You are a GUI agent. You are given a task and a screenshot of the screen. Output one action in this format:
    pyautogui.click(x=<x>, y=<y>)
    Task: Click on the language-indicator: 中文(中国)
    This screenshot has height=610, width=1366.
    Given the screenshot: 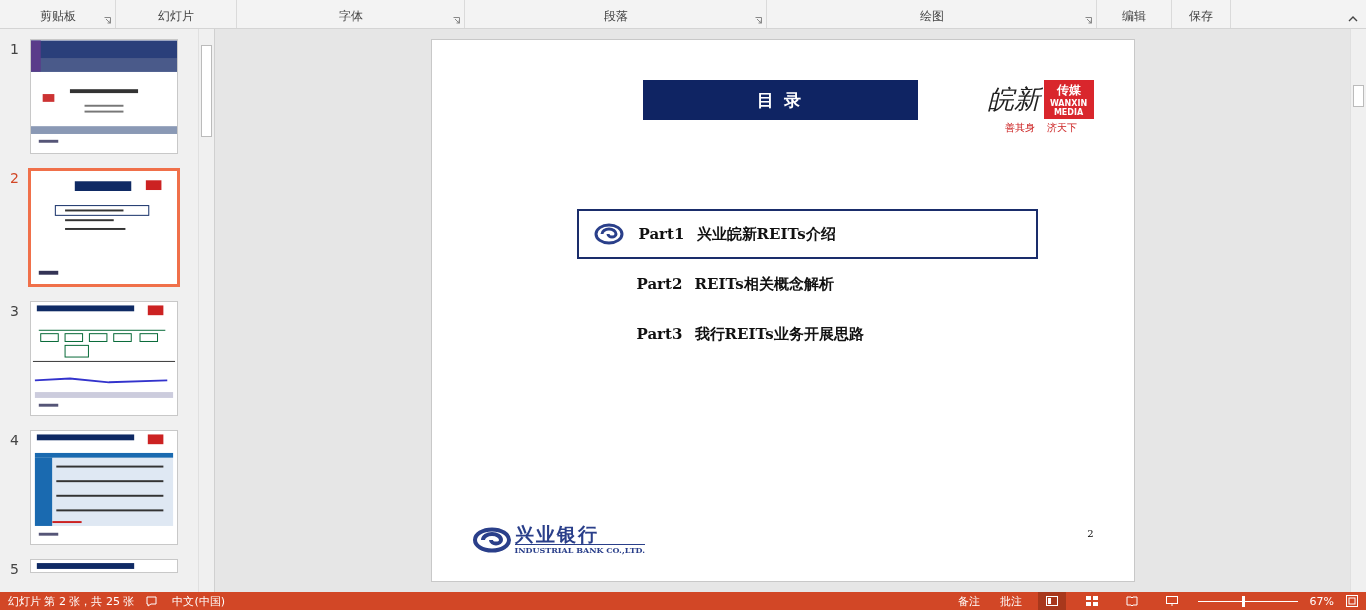 What is the action you would take?
    pyautogui.click(x=199, y=601)
    